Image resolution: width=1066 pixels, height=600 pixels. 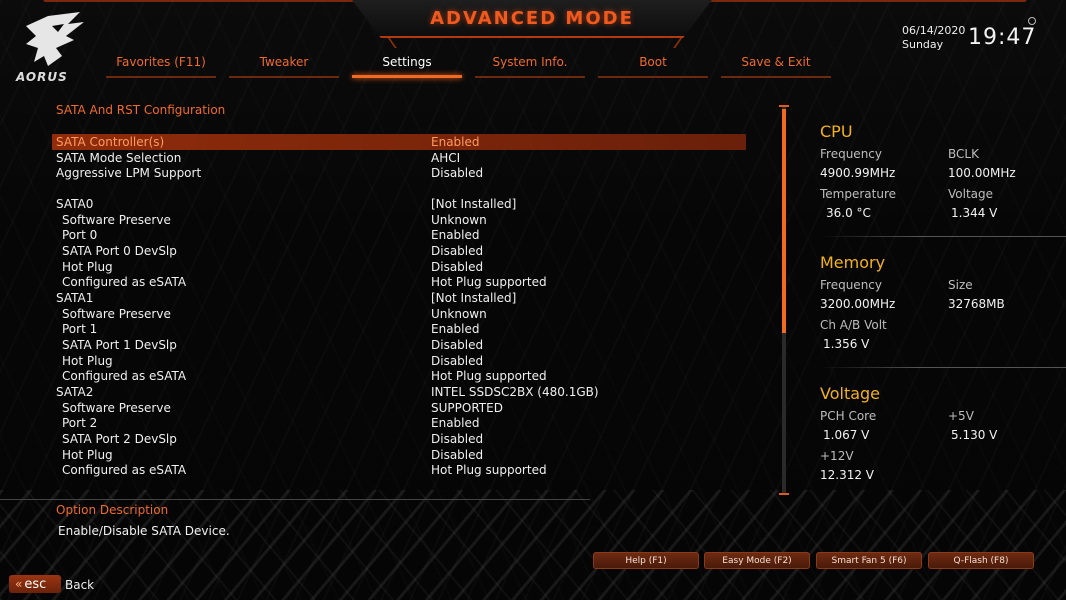 What do you see at coordinates (399, 173) in the screenshot?
I see `setting-row: Aggressive LPM Support Disabled` at bounding box center [399, 173].